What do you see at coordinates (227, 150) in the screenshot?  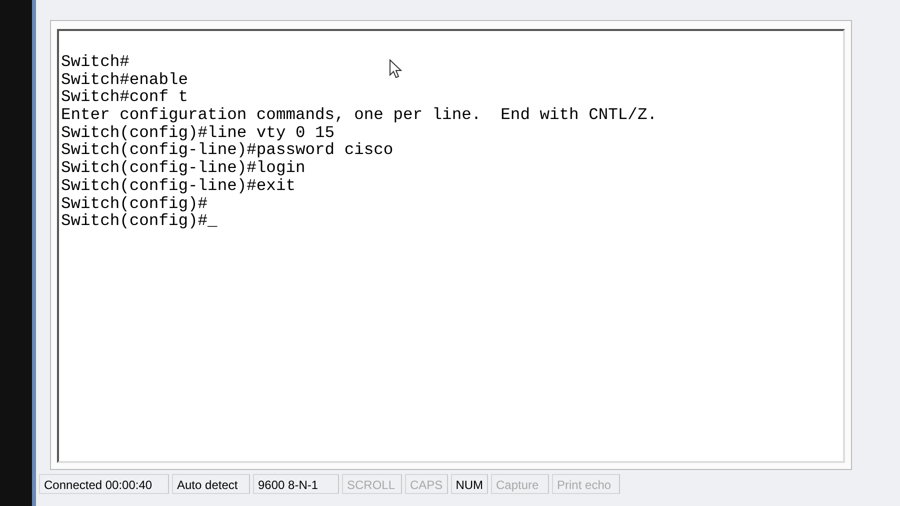 I see `terminal-line: Switch(config-line)#password cisco` at bounding box center [227, 150].